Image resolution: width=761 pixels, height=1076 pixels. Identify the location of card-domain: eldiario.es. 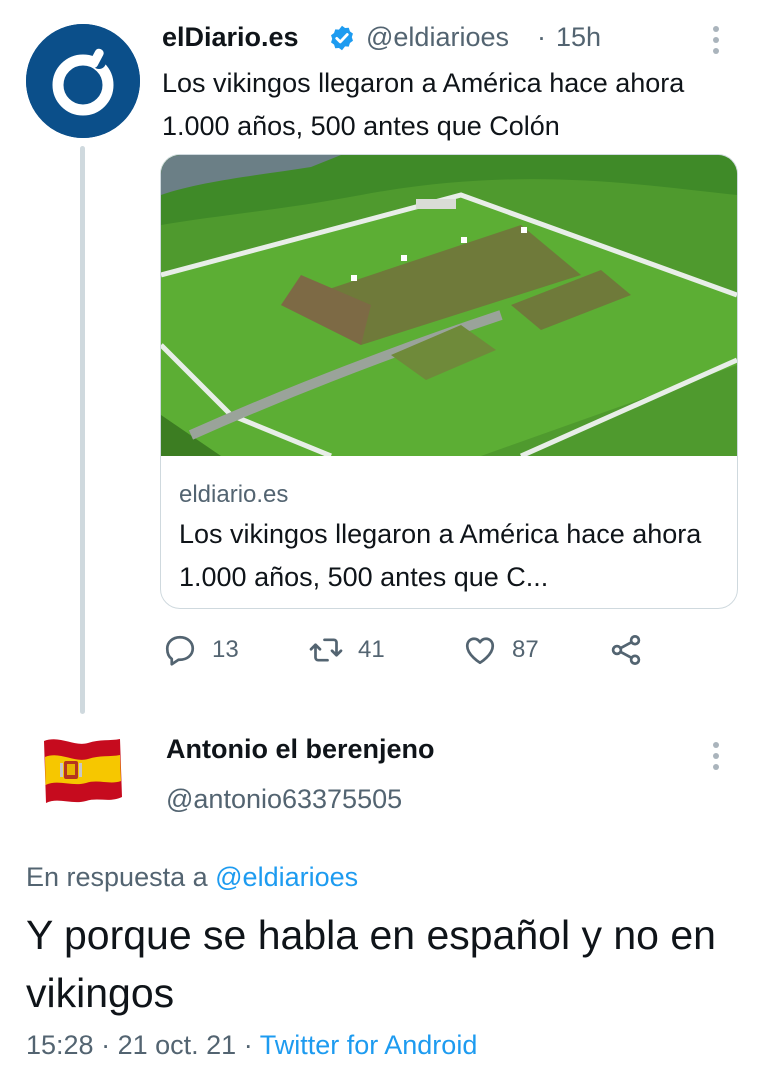
(234, 494).